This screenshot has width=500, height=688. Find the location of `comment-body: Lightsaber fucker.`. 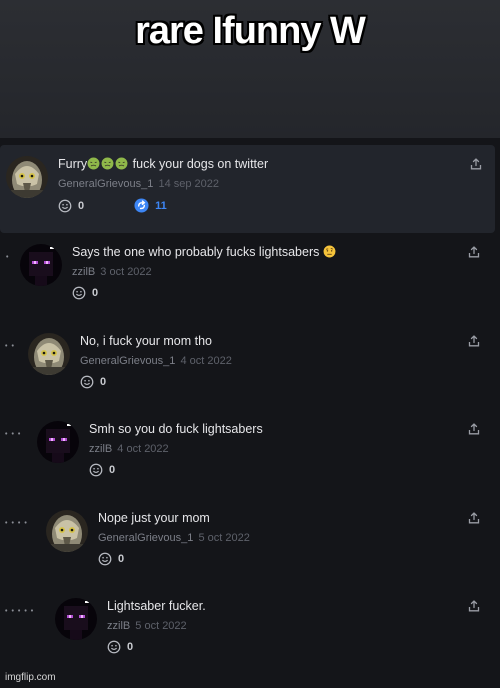

comment-body: Lightsaber fucker. is located at coordinates (156, 606).